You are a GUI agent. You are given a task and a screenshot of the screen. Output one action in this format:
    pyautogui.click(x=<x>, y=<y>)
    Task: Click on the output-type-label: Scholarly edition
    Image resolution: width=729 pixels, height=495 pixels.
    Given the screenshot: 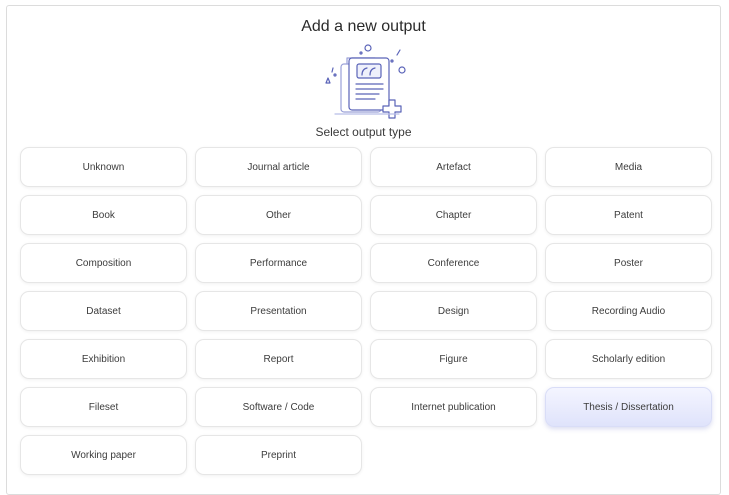 What is the action you would take?
    pyautogui.click(x=628, y=359)
    